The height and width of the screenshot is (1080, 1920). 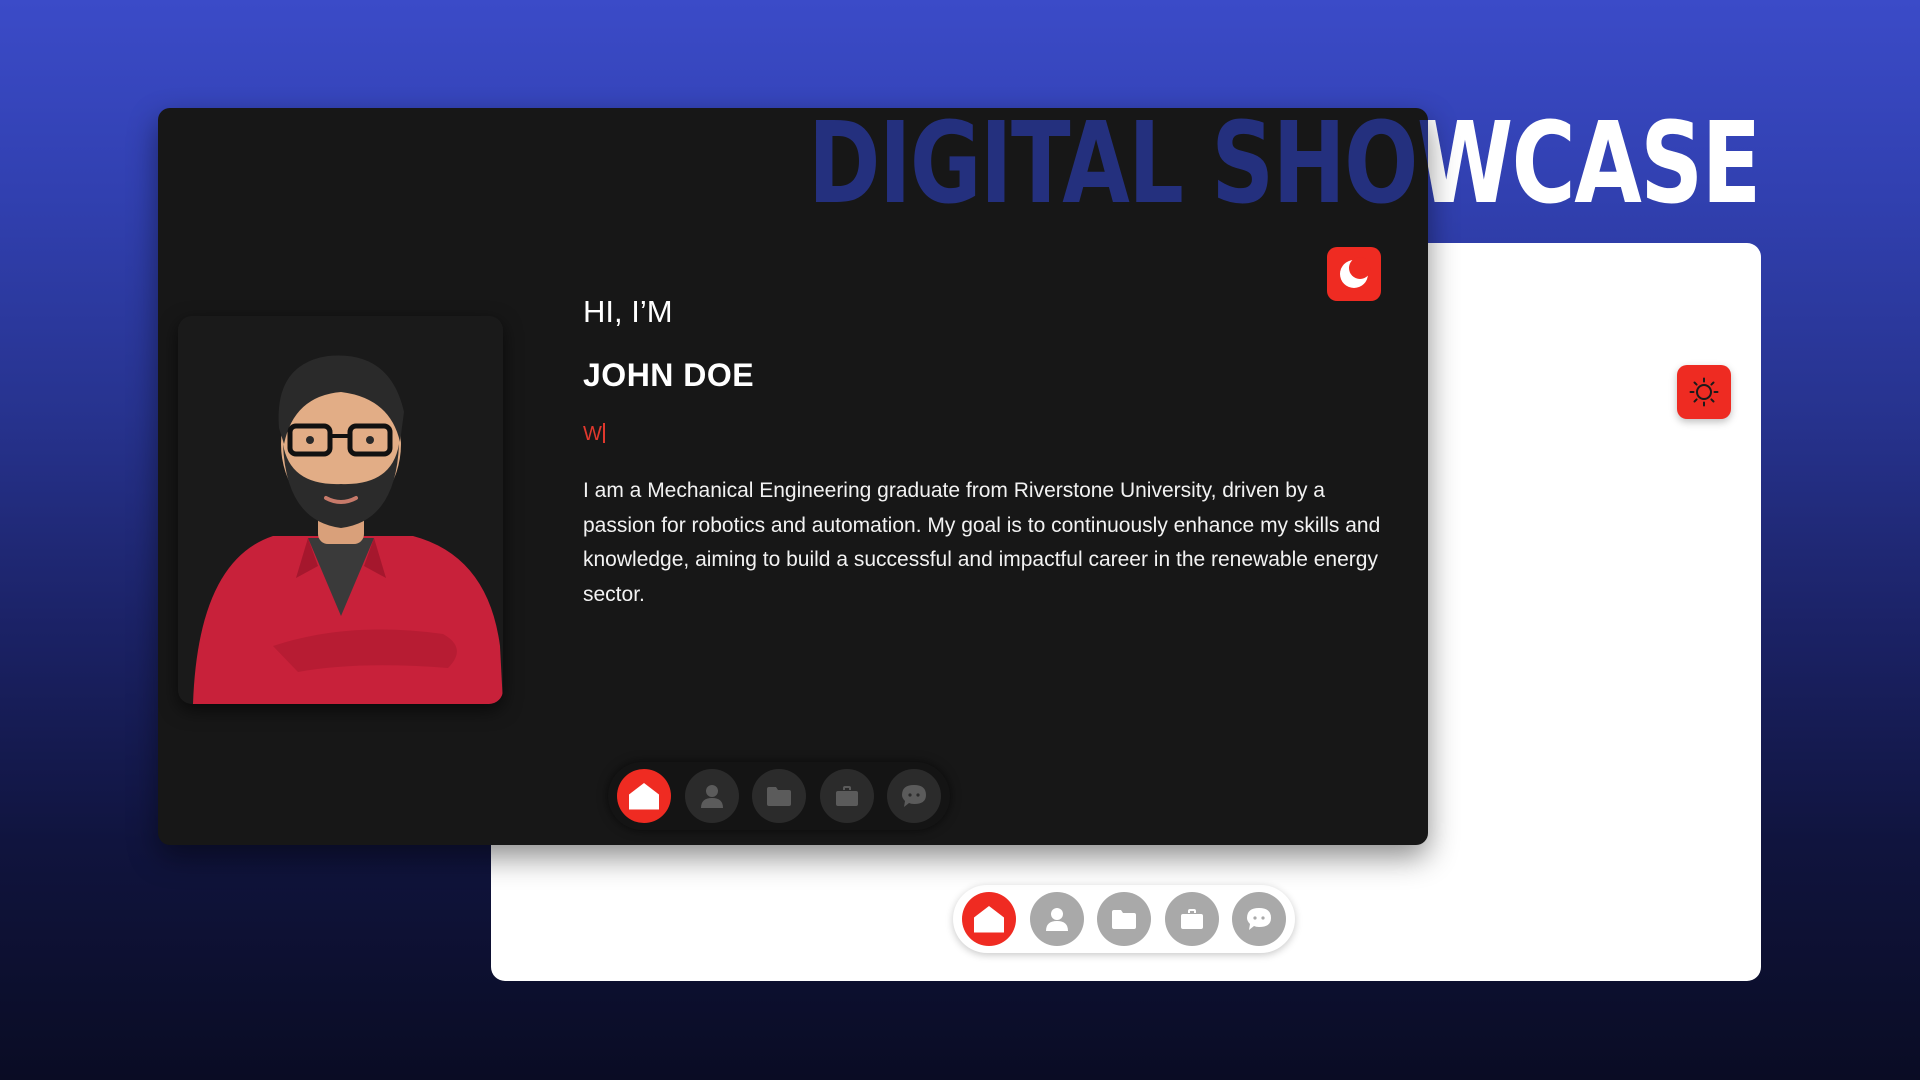 What do you see at coordinates (628, 311) in the screenshot?
I see `greeting: HI, I’M` at bounding box center [628, 311].